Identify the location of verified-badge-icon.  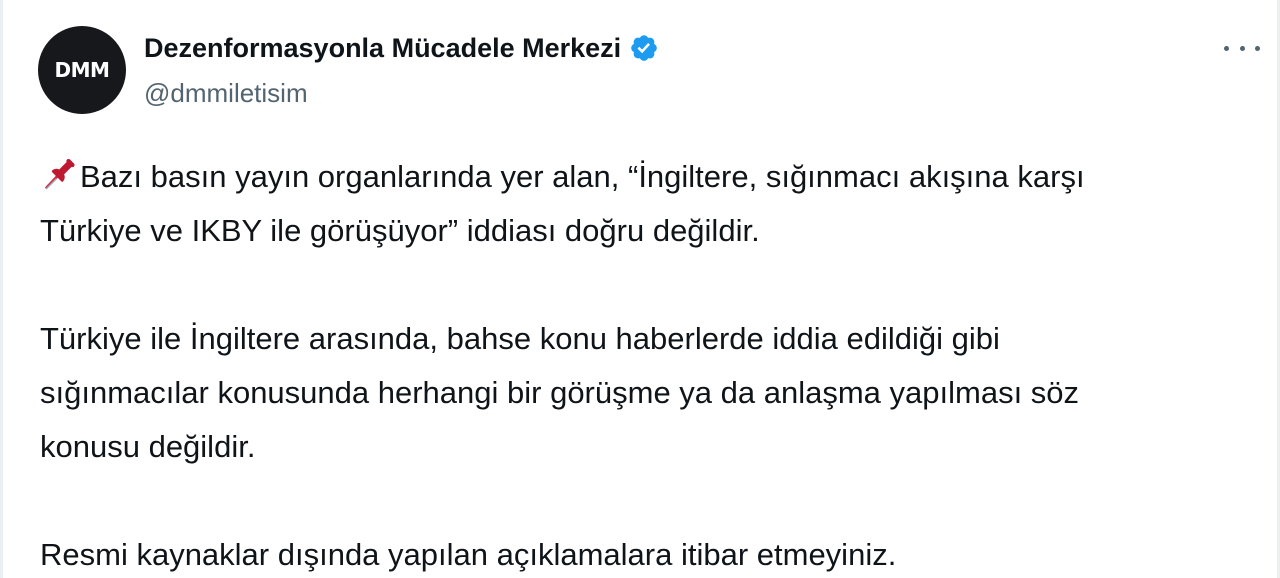
(644, 48).